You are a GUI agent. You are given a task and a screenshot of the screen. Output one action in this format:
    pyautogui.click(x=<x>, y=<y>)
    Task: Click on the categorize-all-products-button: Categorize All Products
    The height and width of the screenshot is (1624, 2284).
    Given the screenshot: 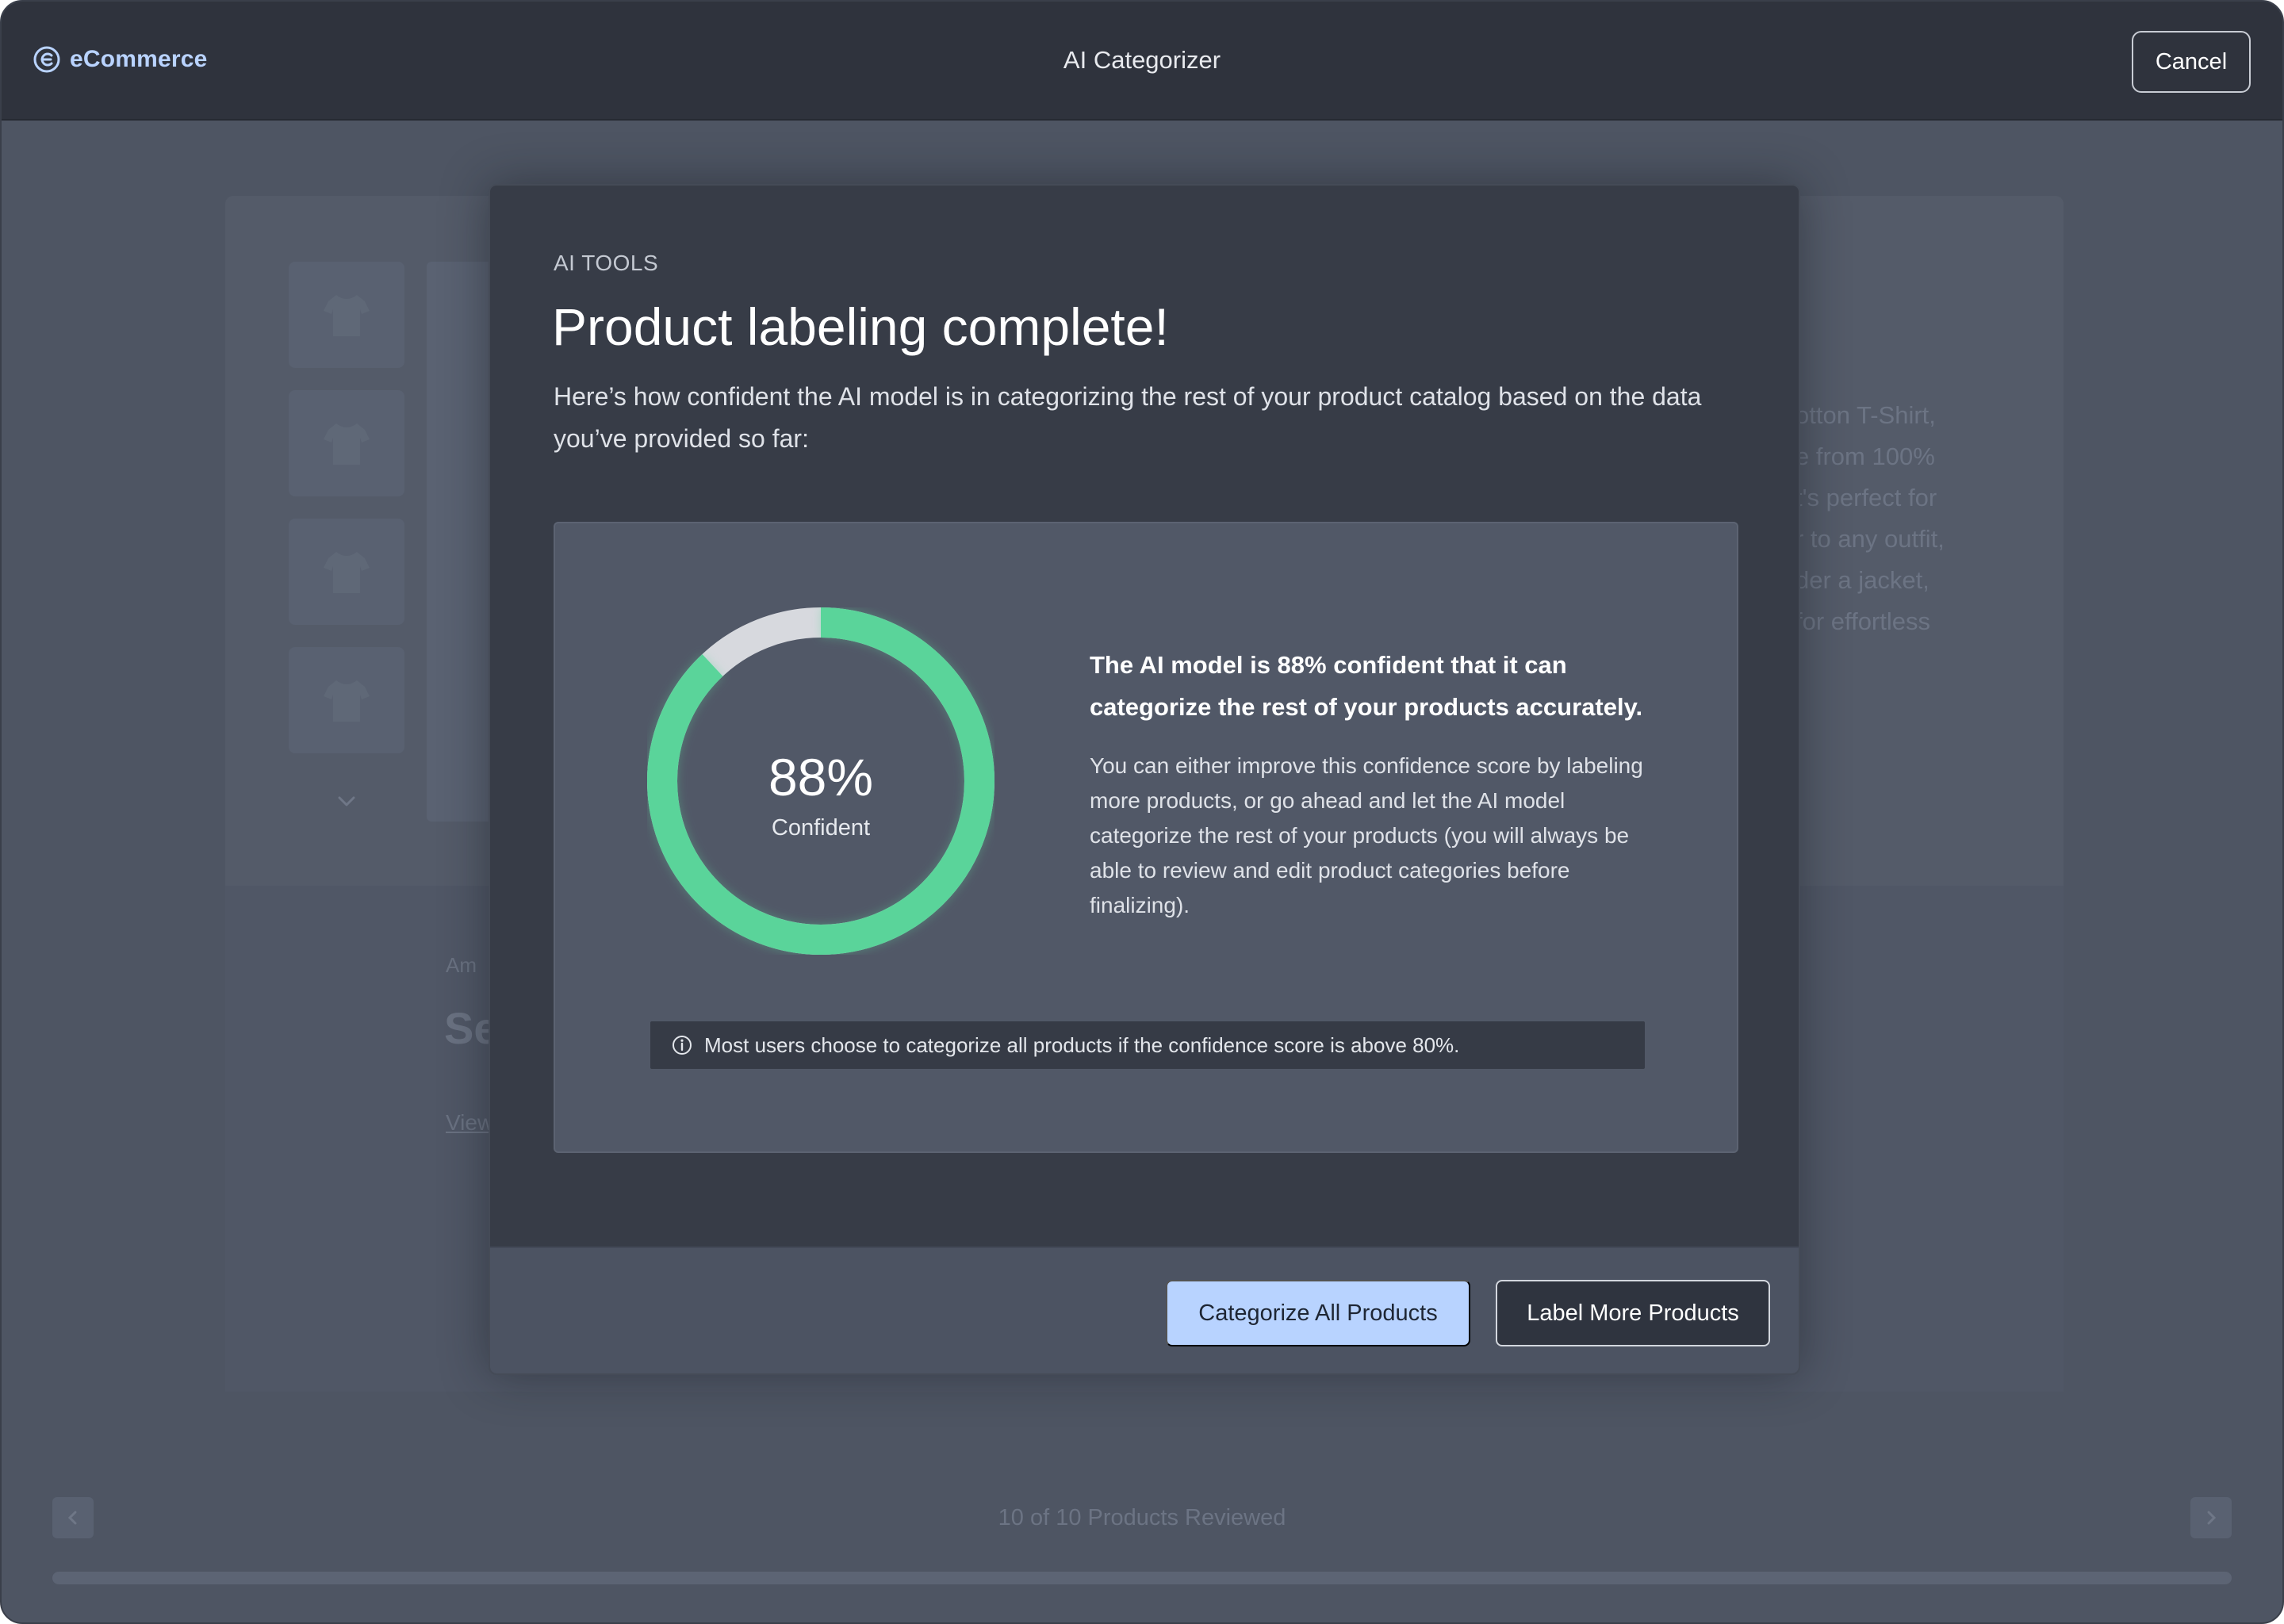 What is the action you would take?
    pyautogui.click(x=1318, y=1313)
    